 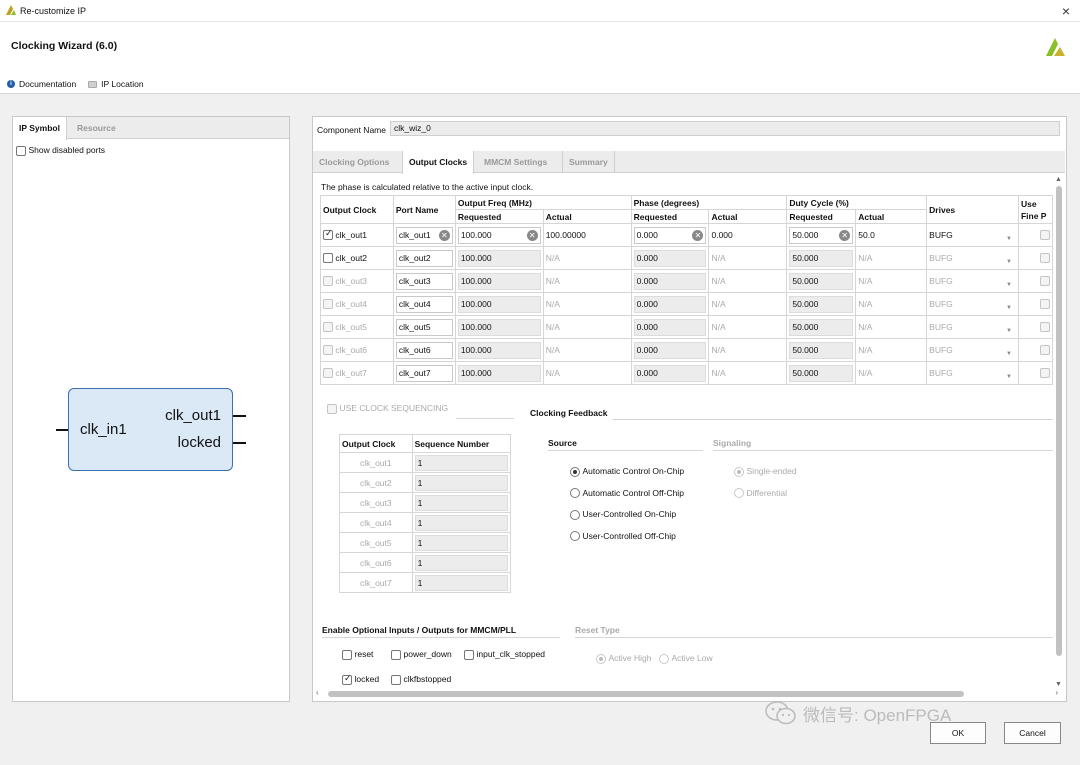 What do you see at coordinates (387, 408) in the screenshot?
I see `clock-sequencing-row: USE CLOCK SEQUENCING` at bounding box center [387, 408].